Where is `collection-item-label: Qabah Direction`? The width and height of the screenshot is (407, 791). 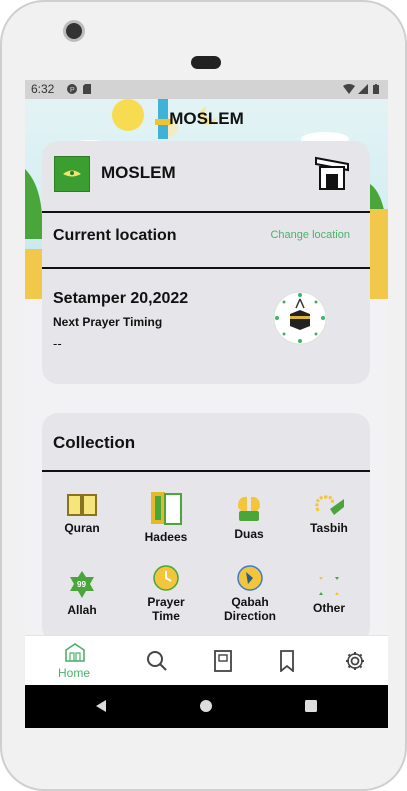 collection-item-label: Qabah Direction is located at coordinates (249, 609).